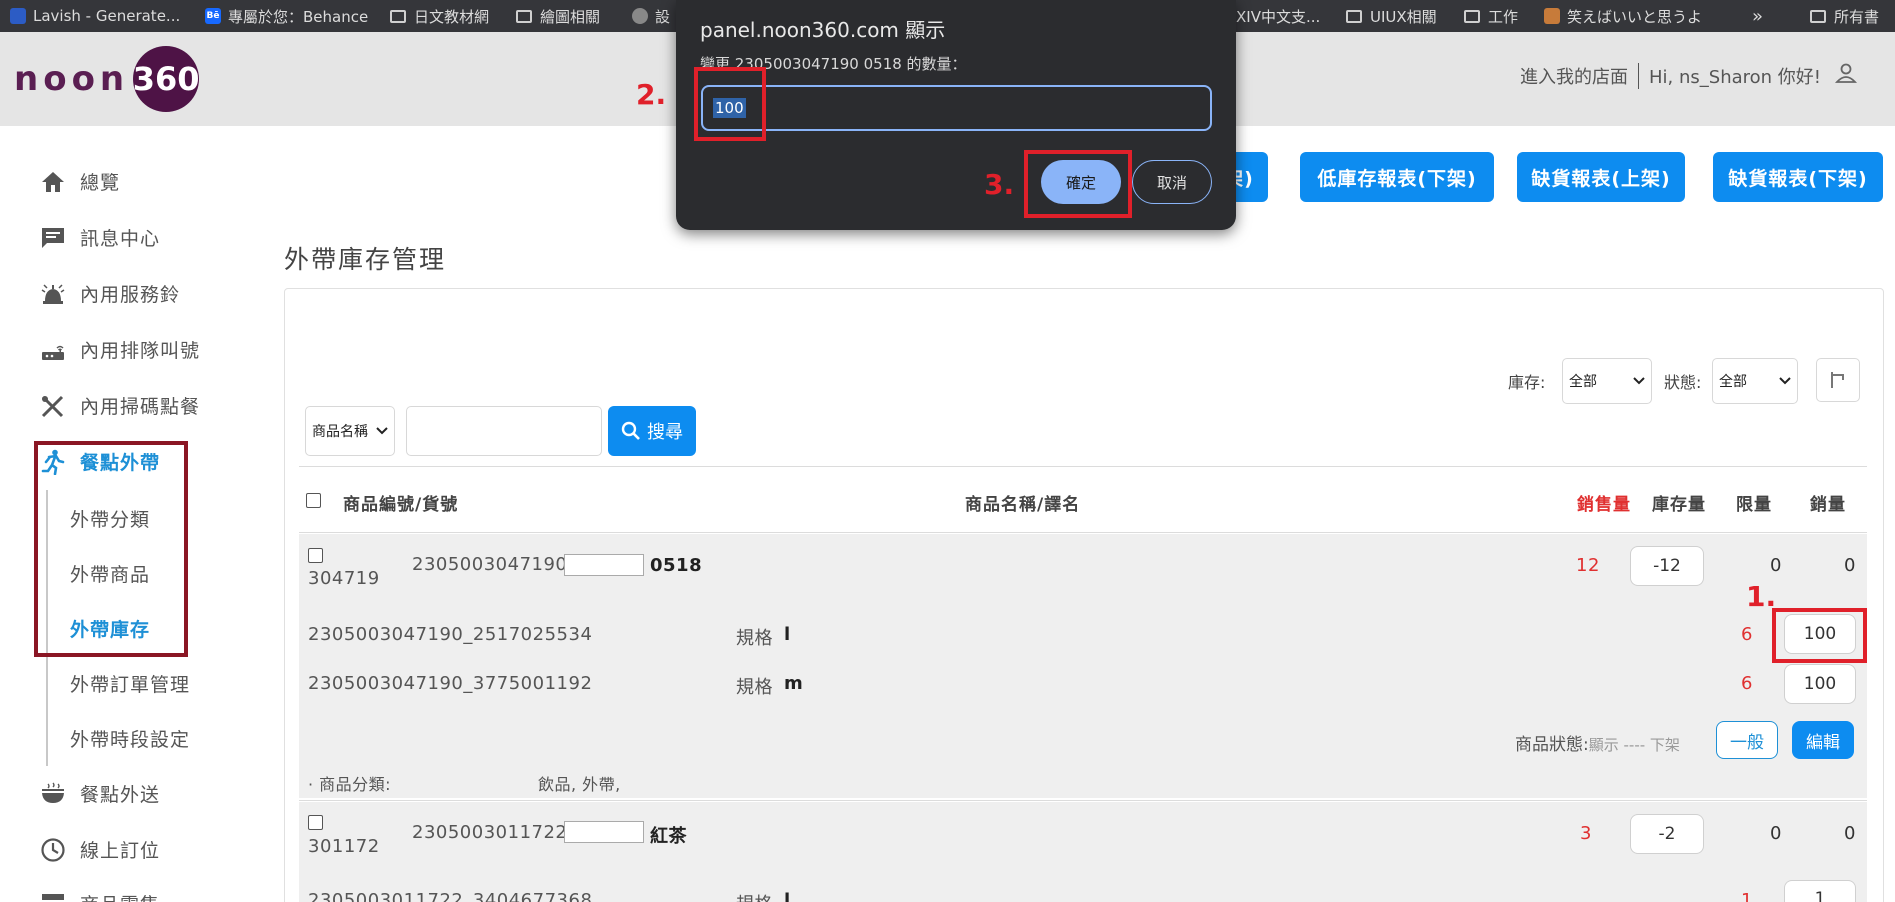 The width and height of the screenshot is (1895, 902). Describe the element at coordinates (579, 784) in the screenshot. I see `category-value: 飲品, 外帶,` at that location.